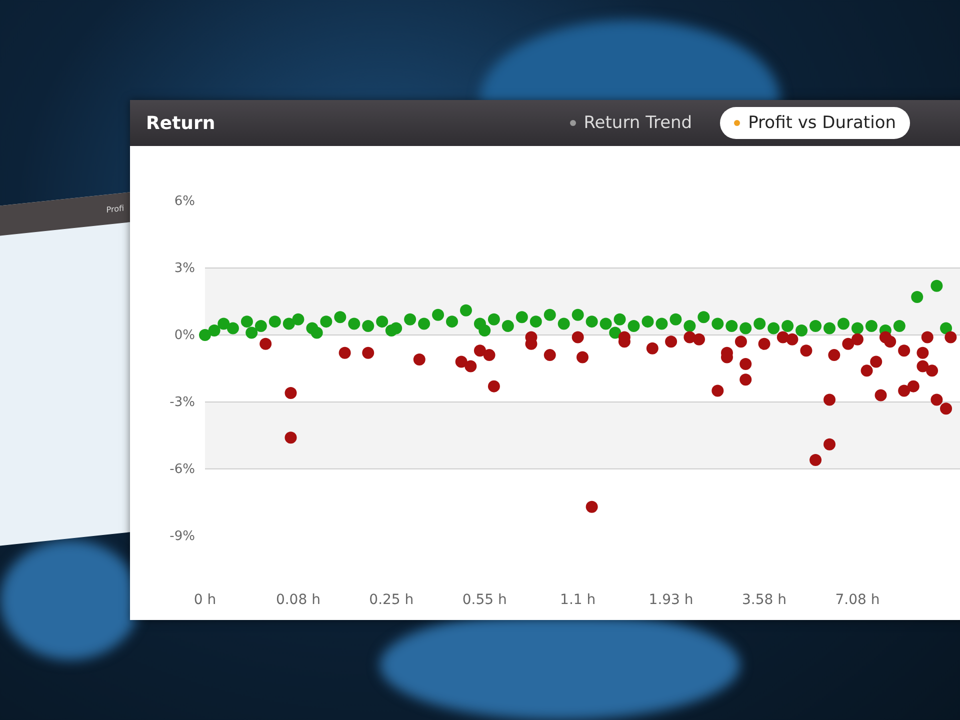 The height and width of the screenshot is (720, 960). What do you see at coordinates (391, 600) in the screenshot?
I see `x-axis-label: 0.25 h` at bounding box center [391, 600].